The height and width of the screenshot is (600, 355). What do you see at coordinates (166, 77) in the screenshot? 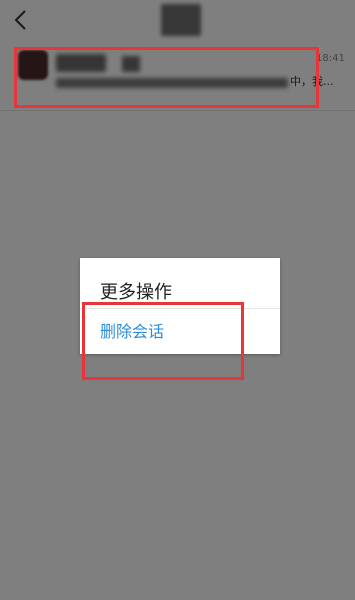
I see `conversation-highlight-box` at bounding box center [166, 77].